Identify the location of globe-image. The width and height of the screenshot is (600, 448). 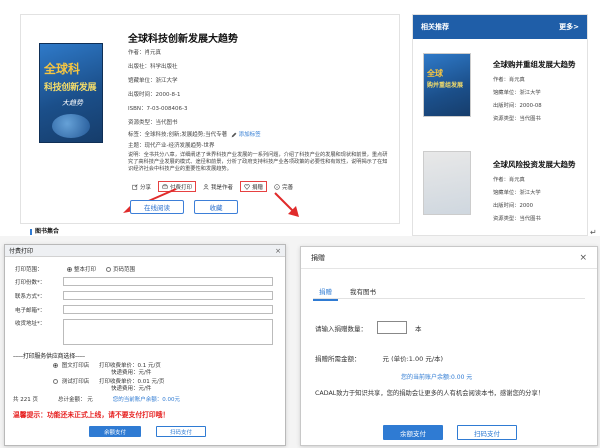
(71, 126).